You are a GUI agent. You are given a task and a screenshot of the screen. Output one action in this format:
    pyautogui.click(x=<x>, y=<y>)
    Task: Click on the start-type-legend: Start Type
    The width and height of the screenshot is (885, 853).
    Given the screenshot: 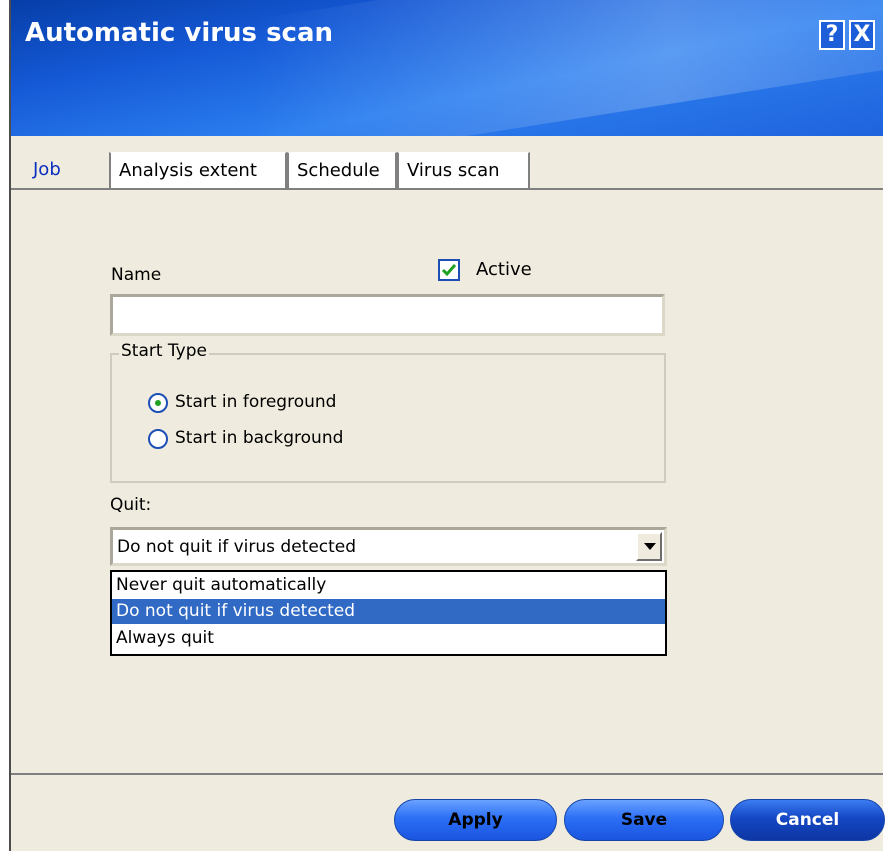 What is the action you would take?
    pyautogui.click(x=164, y=351)
    